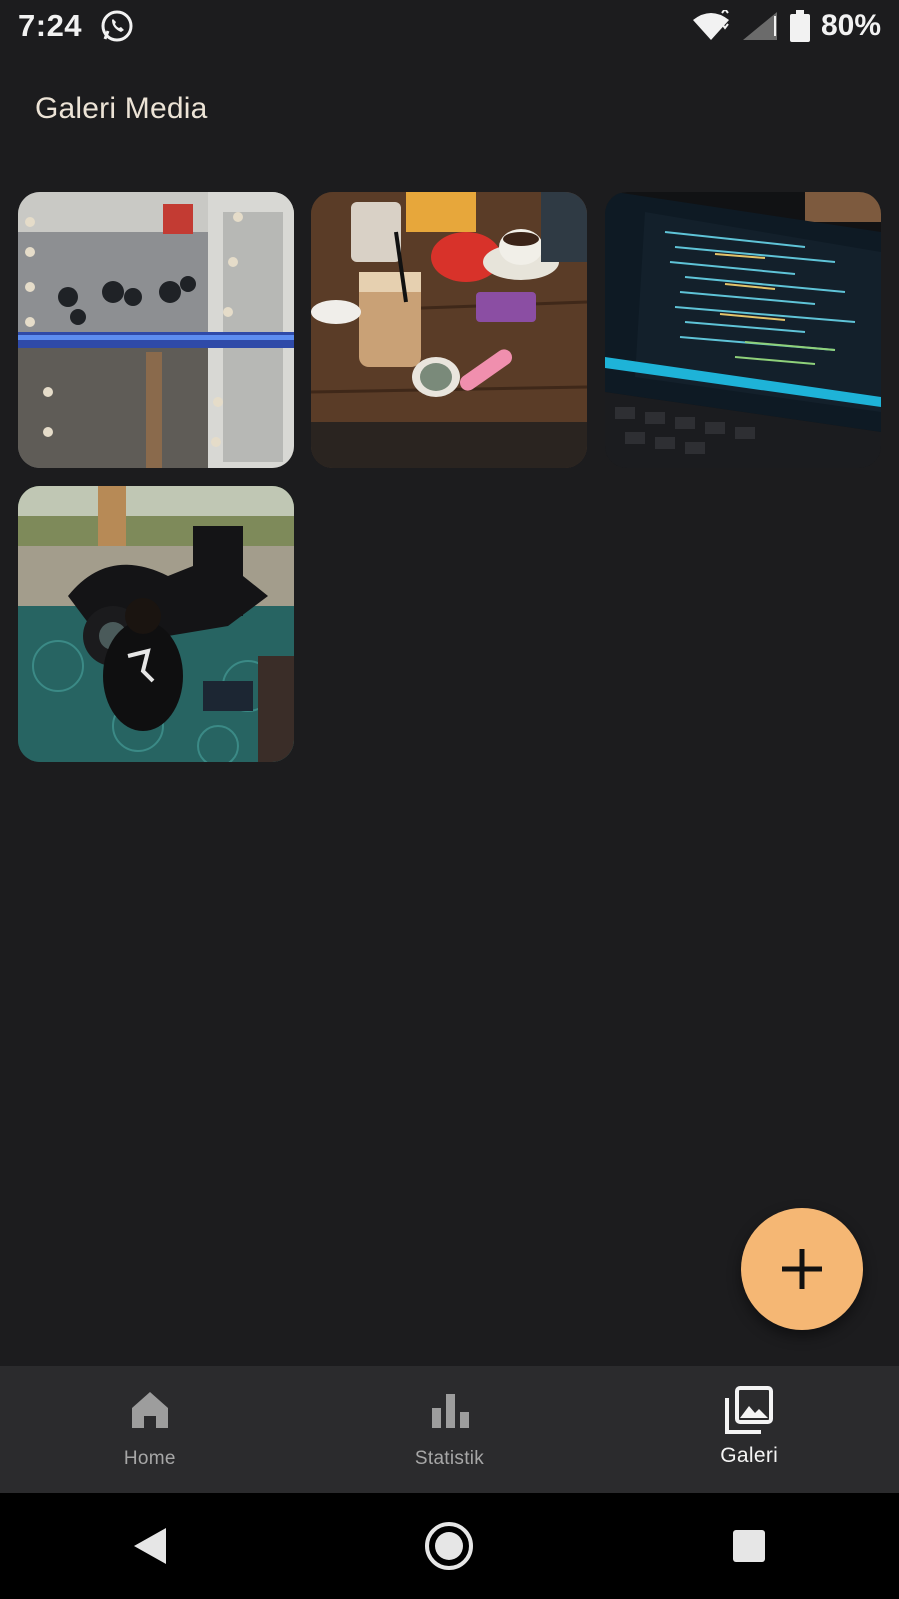  I want to click on nav-label-statistik: Statistik, so click(449, 1458).